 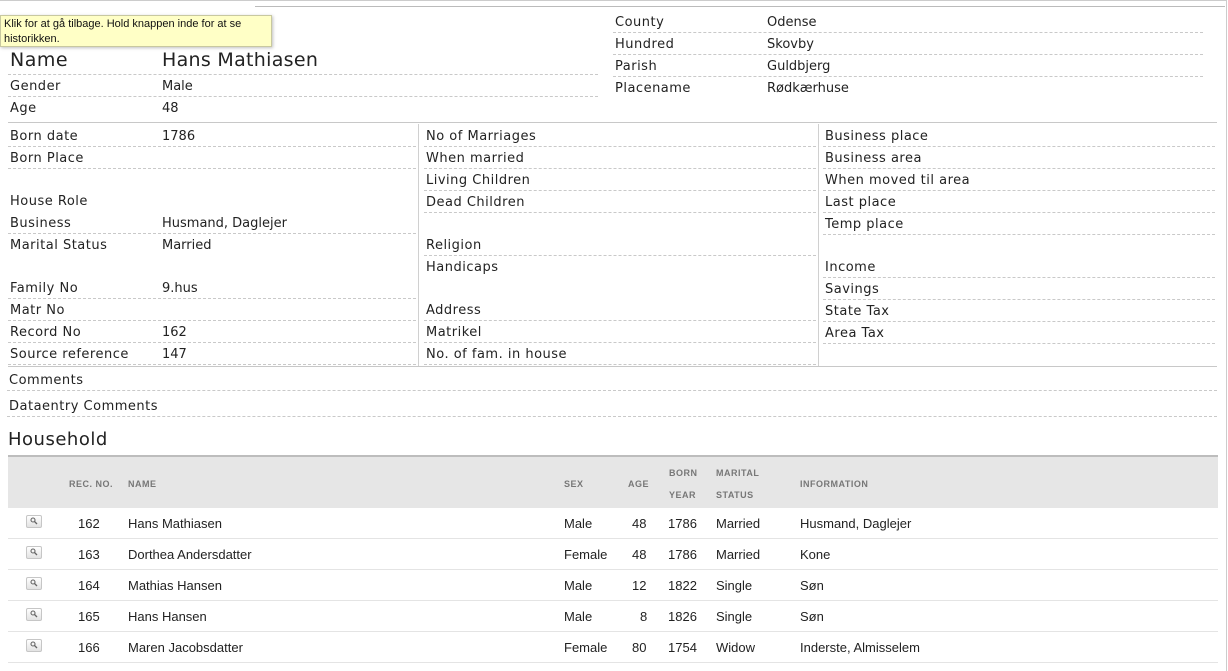 I want to click on field-label: Family No, so click(x=44, y=288).